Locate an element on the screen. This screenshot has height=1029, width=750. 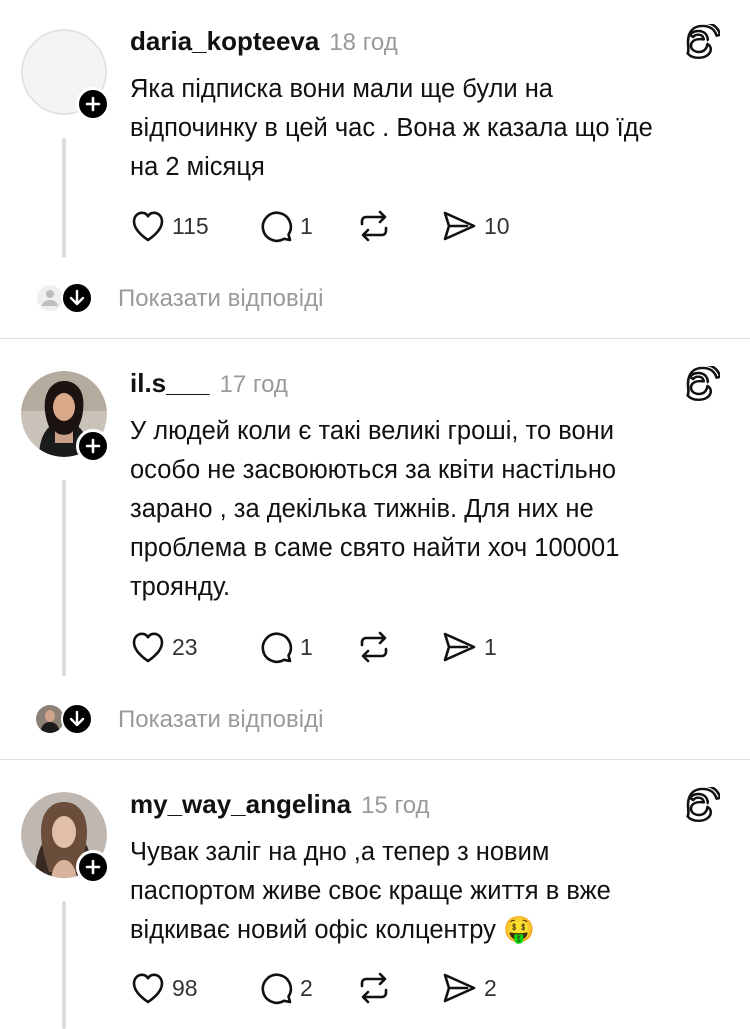
timestamp: 18 год is located at coordinates (363, 42).